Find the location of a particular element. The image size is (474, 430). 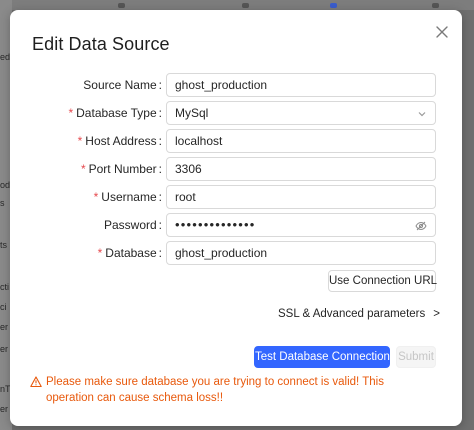

background-text: nT is located at coordinates (5, 389).